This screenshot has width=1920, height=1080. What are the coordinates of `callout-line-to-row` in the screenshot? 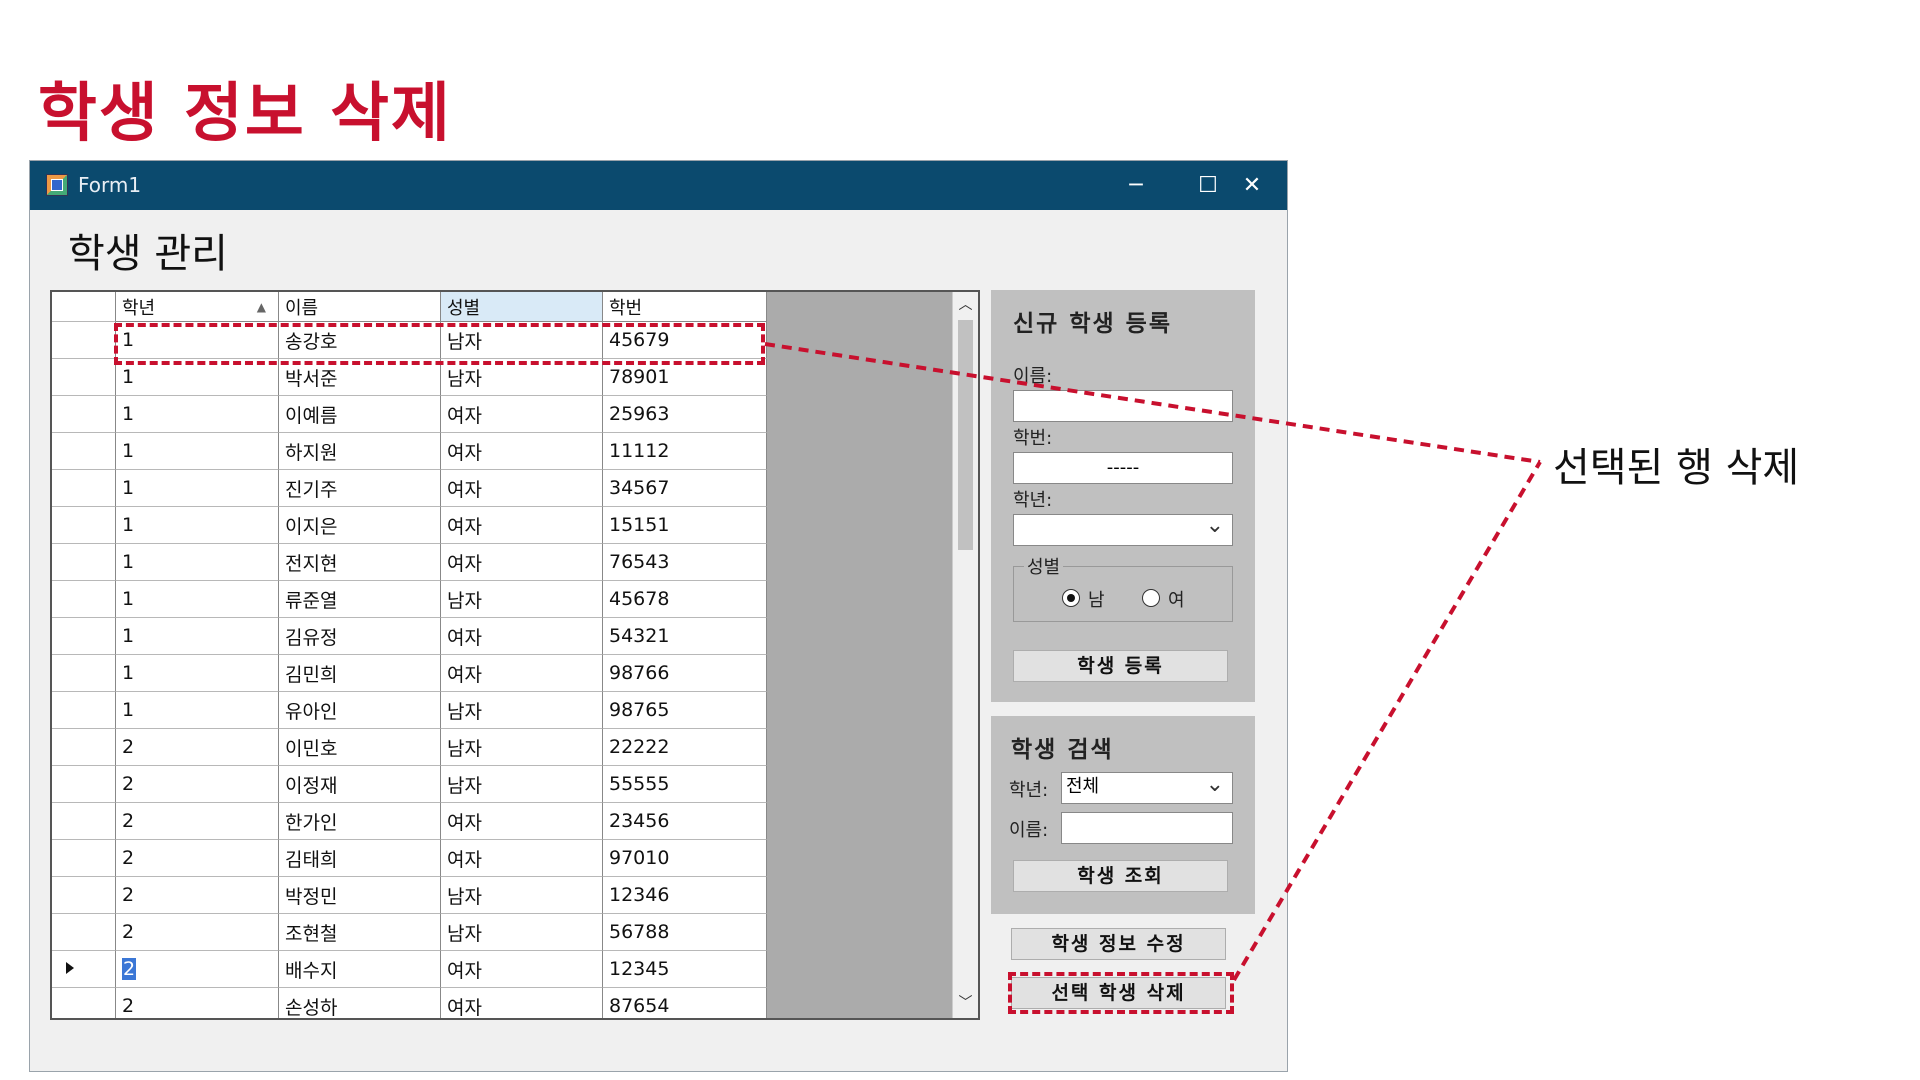 It's located at (1152, 403).